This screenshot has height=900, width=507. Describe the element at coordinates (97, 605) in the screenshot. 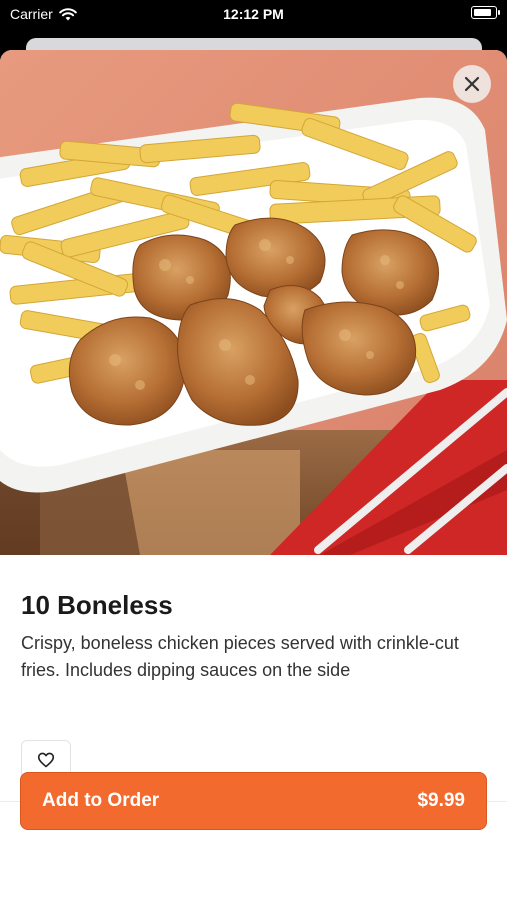

I see `product-title: 10 Boneless` at that location.